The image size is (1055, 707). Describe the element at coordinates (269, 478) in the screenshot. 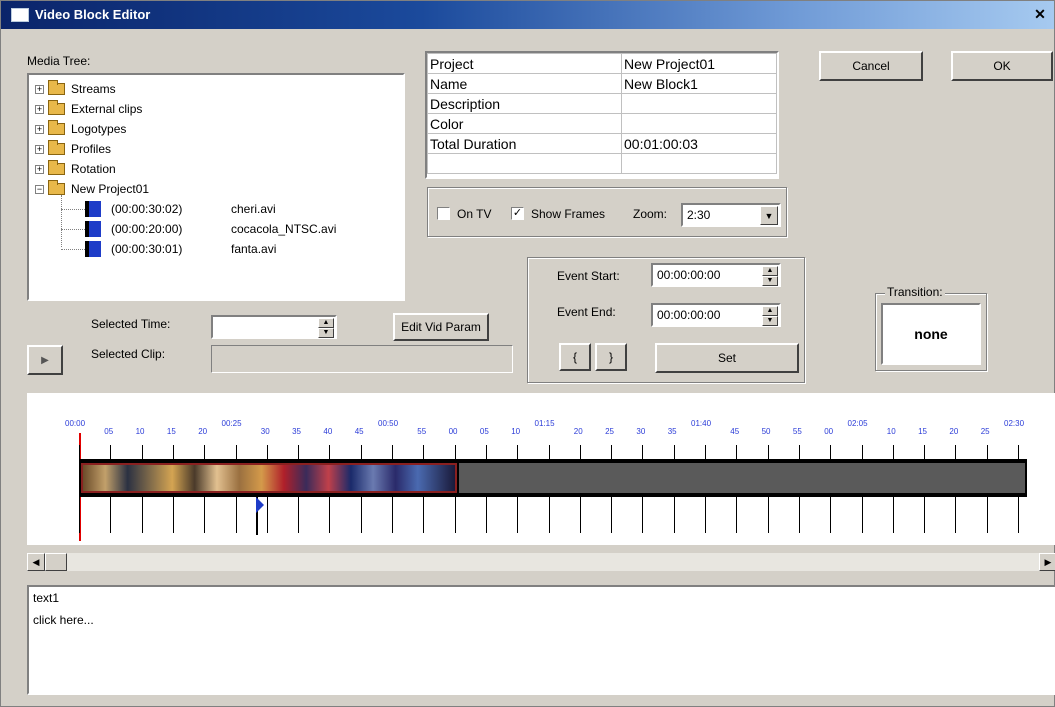

I see `clip-frames` at that location.